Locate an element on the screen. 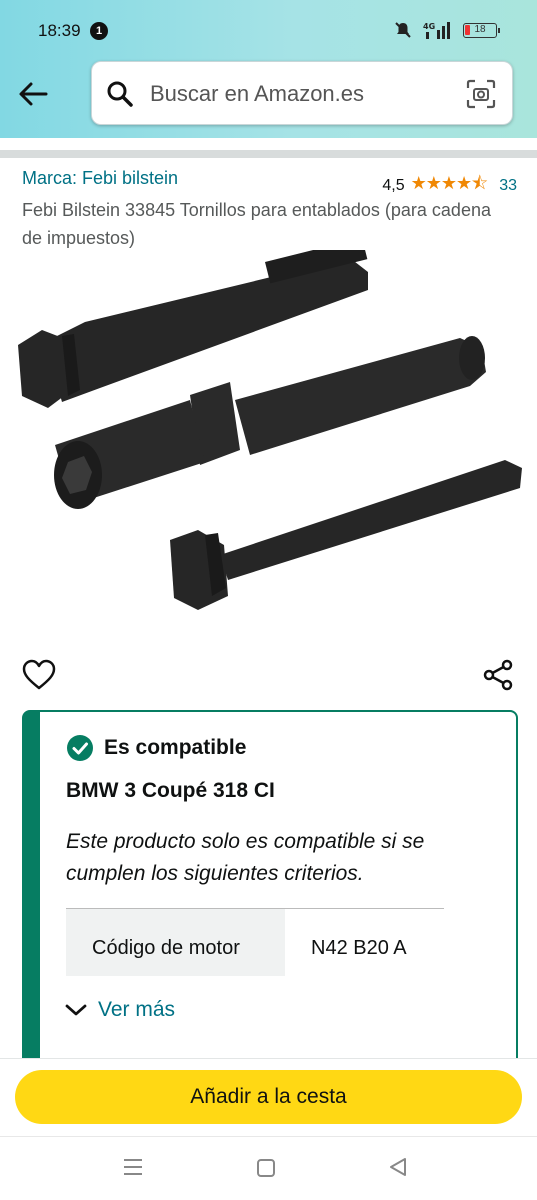  search-input: Buscar en Amazon.es is located at coordinates (257, 94).